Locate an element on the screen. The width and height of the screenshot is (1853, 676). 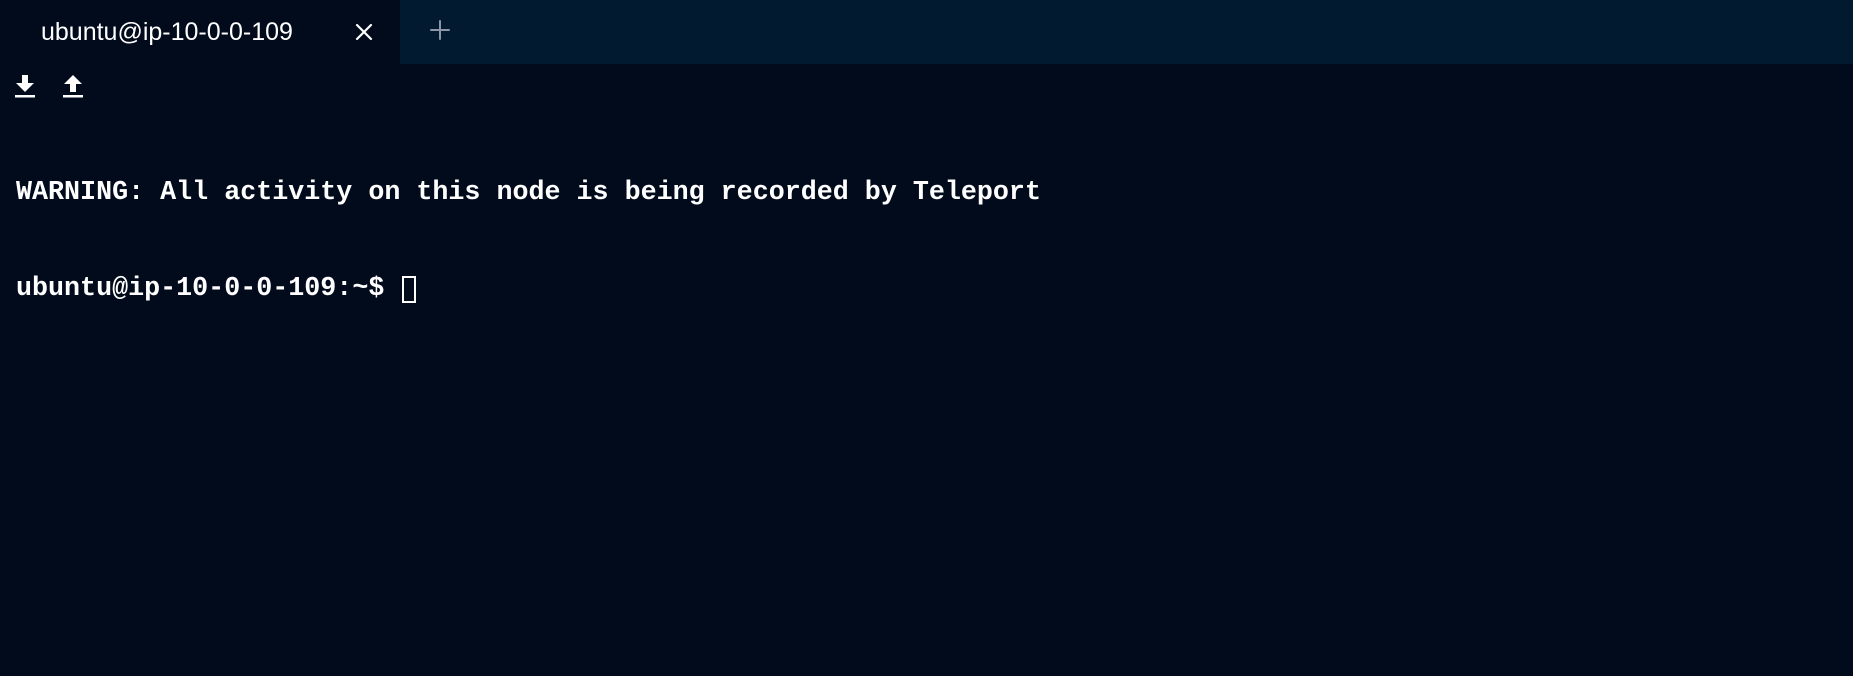
download-icon is located at coordinates (25, 88).